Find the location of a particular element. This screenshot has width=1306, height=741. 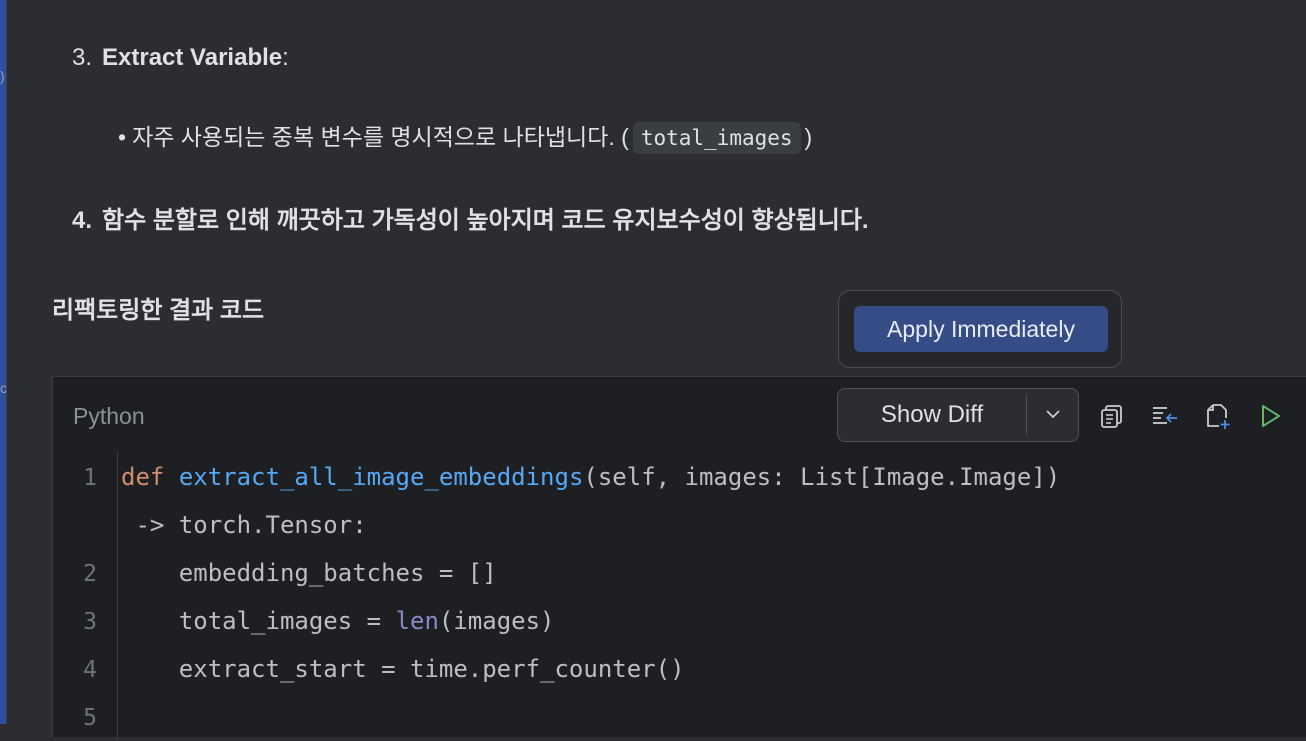

list-item-colon: : is located at coordinates (285, 57).